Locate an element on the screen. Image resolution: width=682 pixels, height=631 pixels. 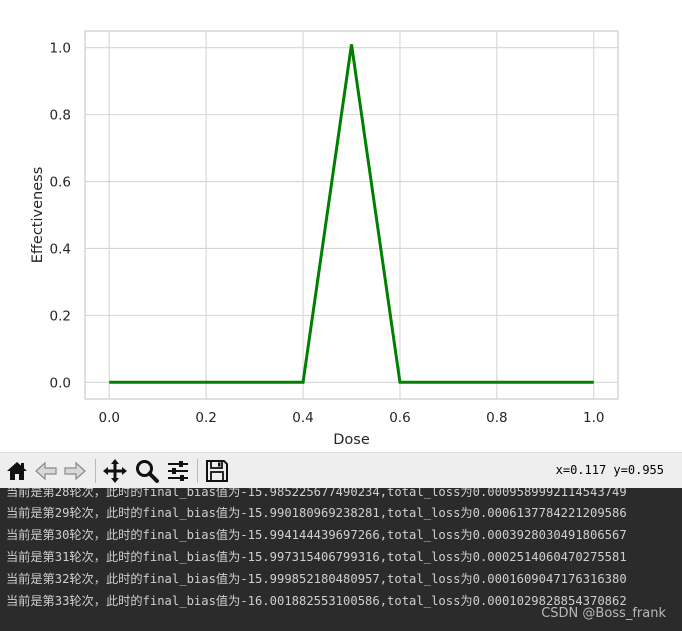
x-tick-label: 1.0 is located at coordinates (593, 418).